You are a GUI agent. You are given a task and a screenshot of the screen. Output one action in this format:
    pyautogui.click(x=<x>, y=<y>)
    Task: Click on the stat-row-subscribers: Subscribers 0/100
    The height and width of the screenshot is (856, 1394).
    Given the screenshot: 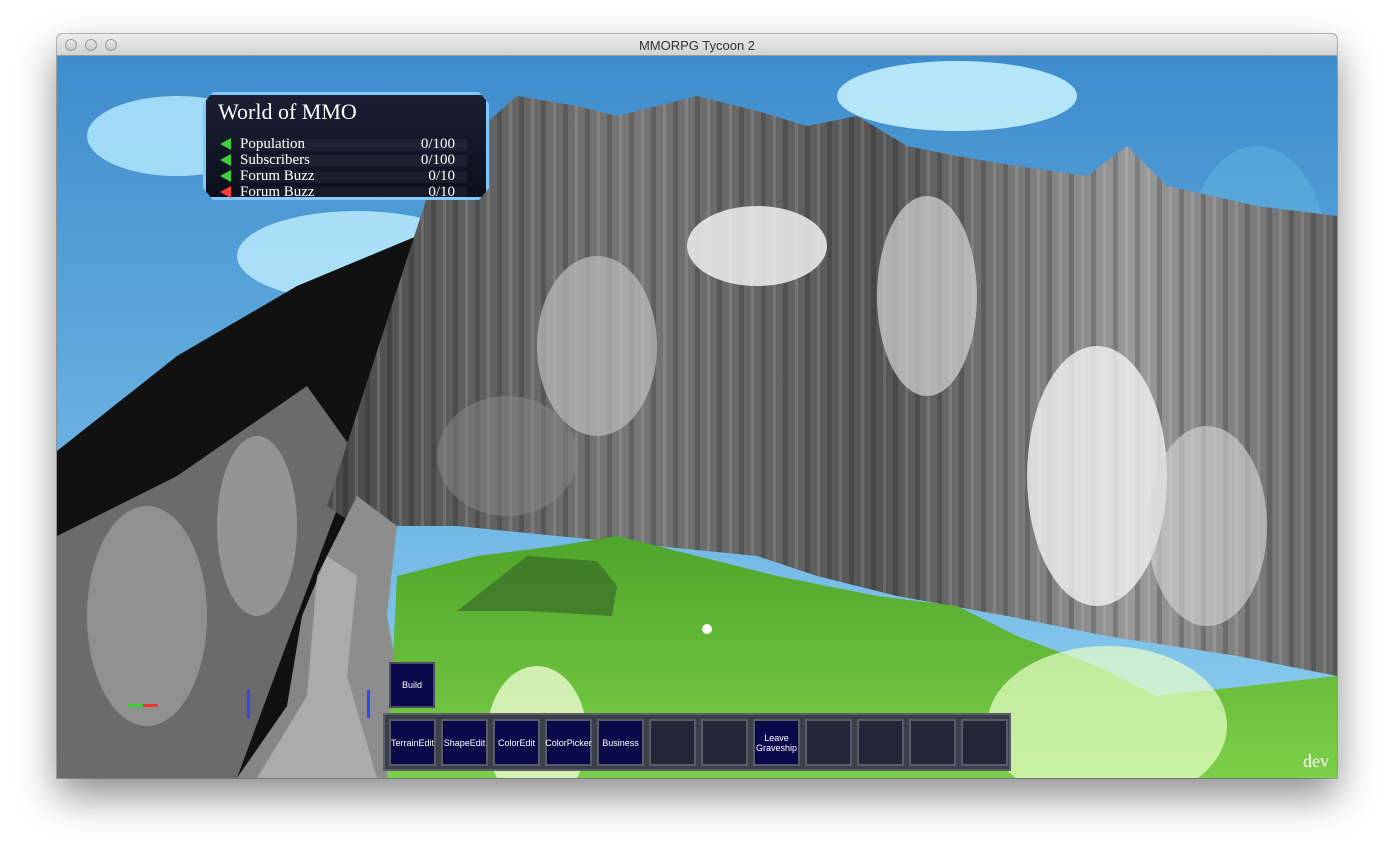 What is the action you would take?
    pyautogui.click(x=343, y=160)
    